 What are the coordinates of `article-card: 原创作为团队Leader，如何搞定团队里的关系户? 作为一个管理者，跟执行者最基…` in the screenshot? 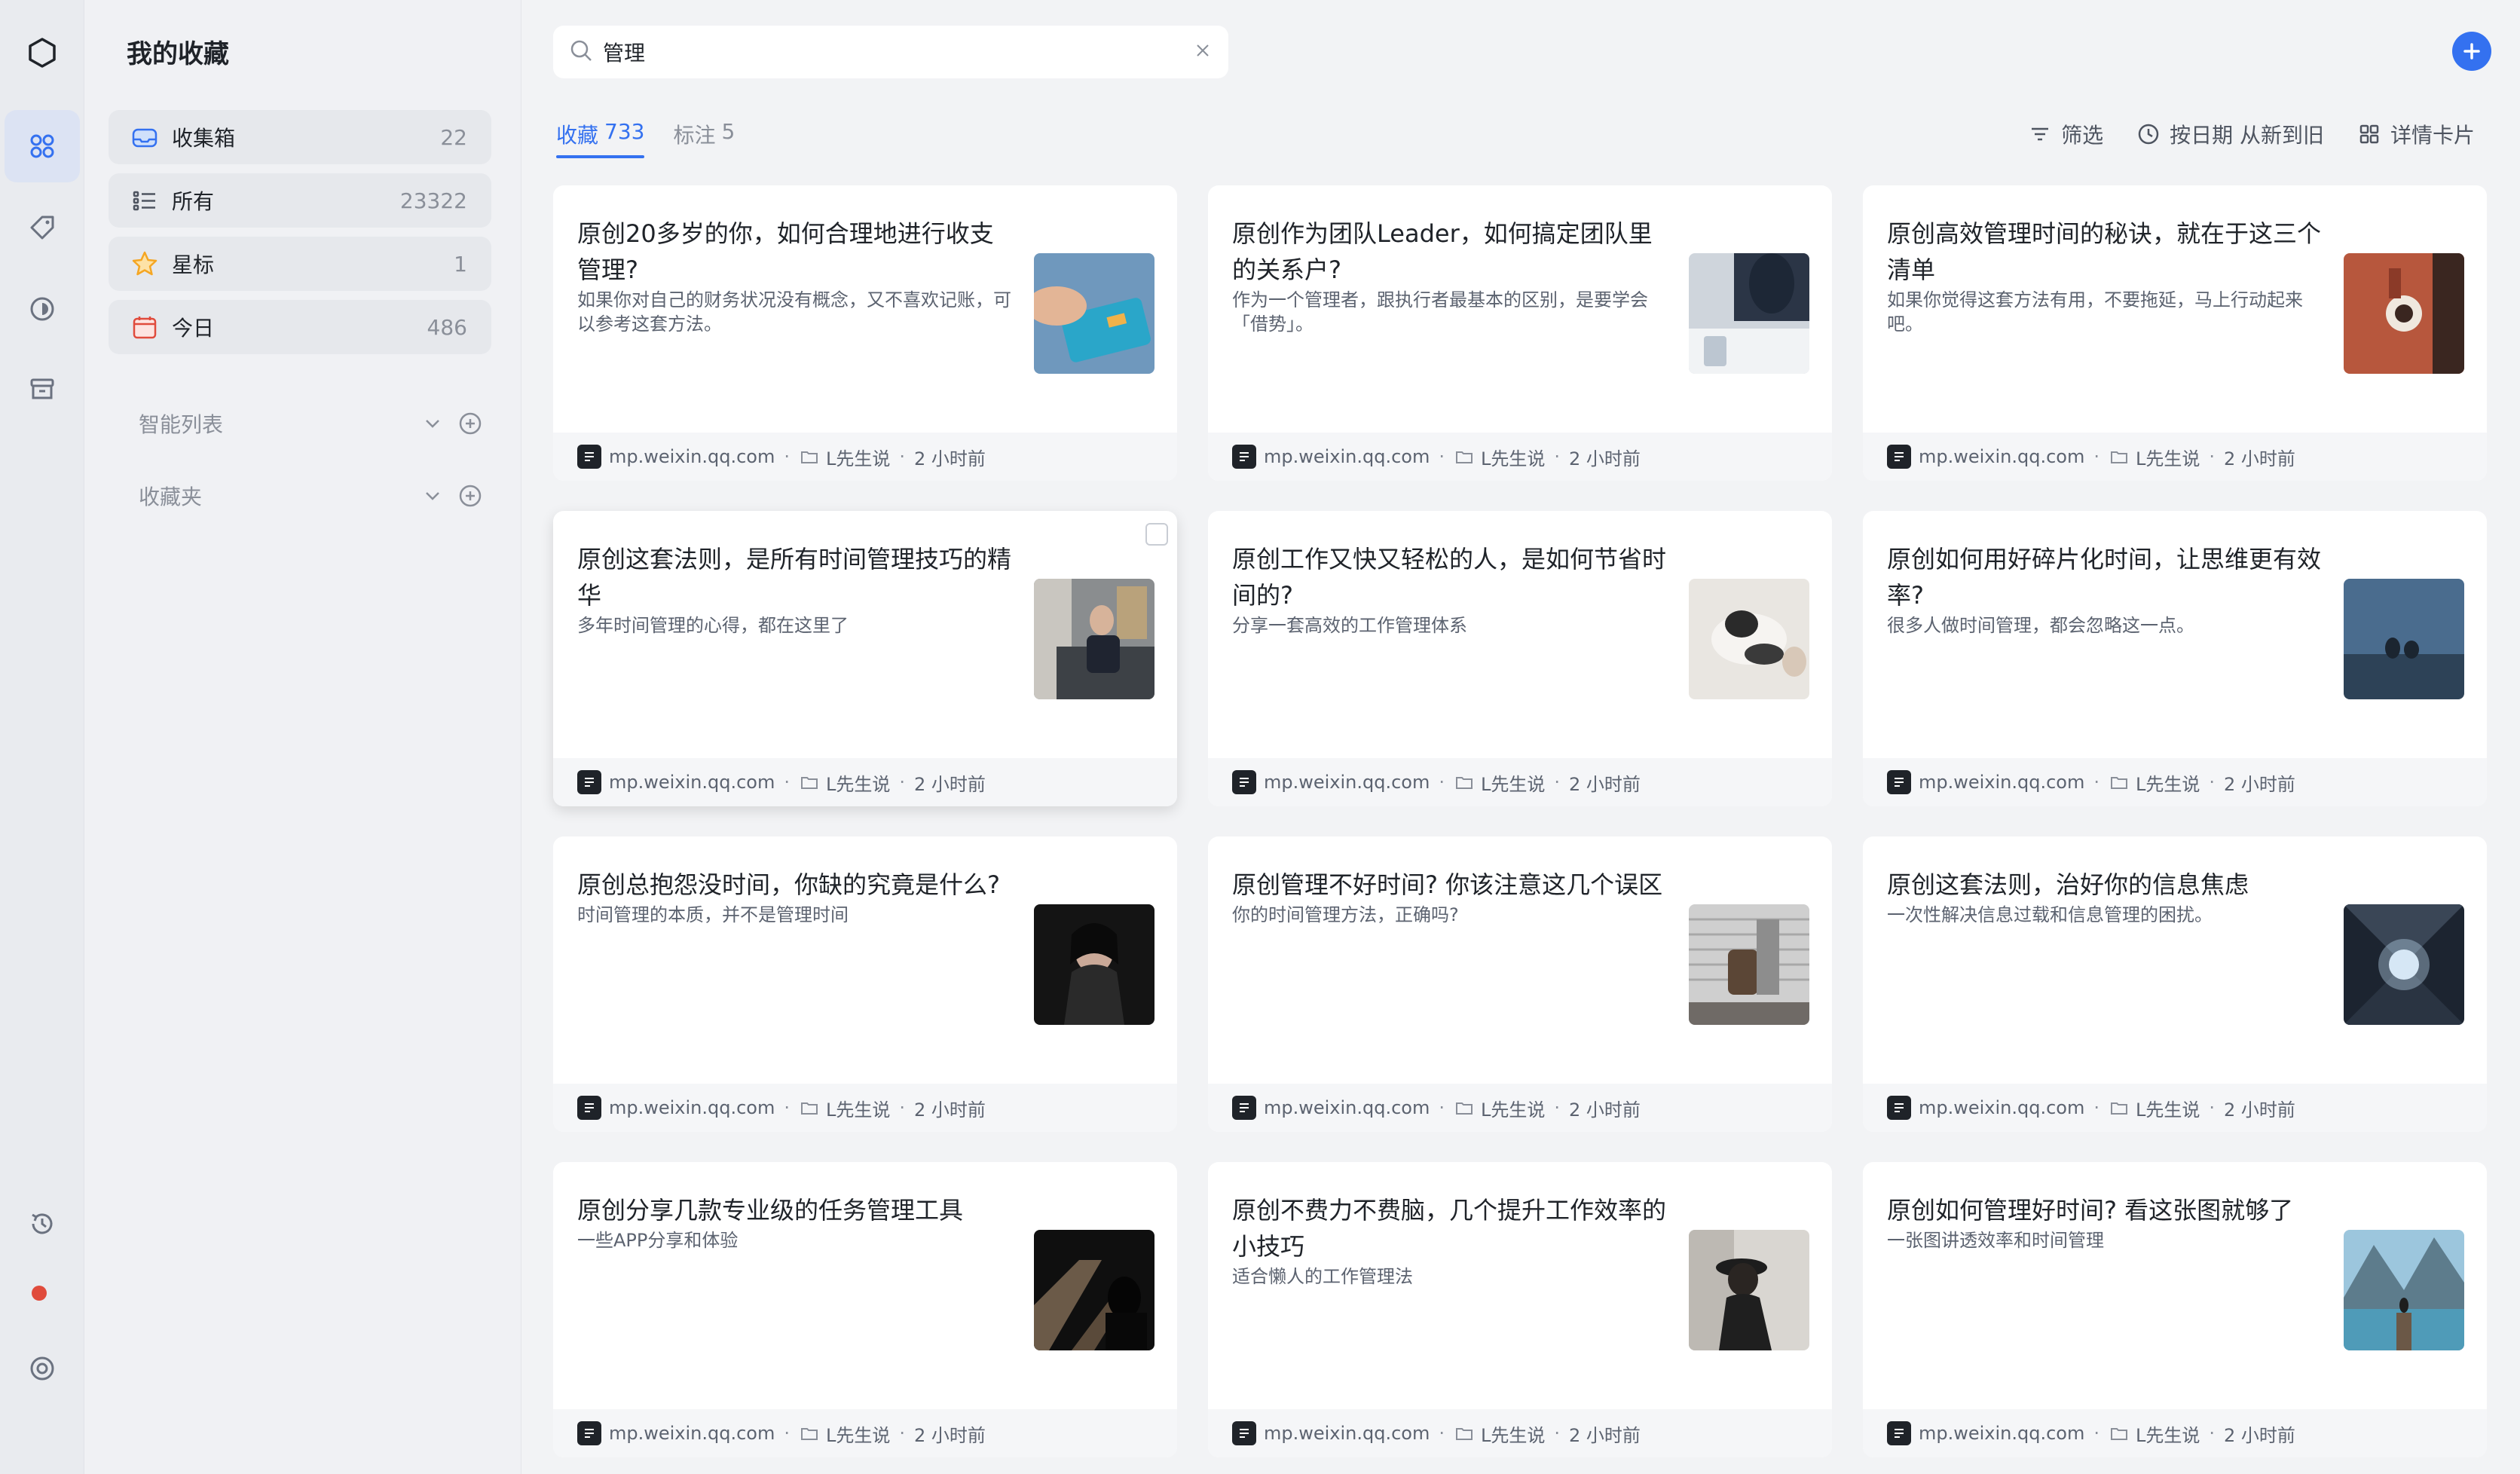 It's located at (1520, 333).